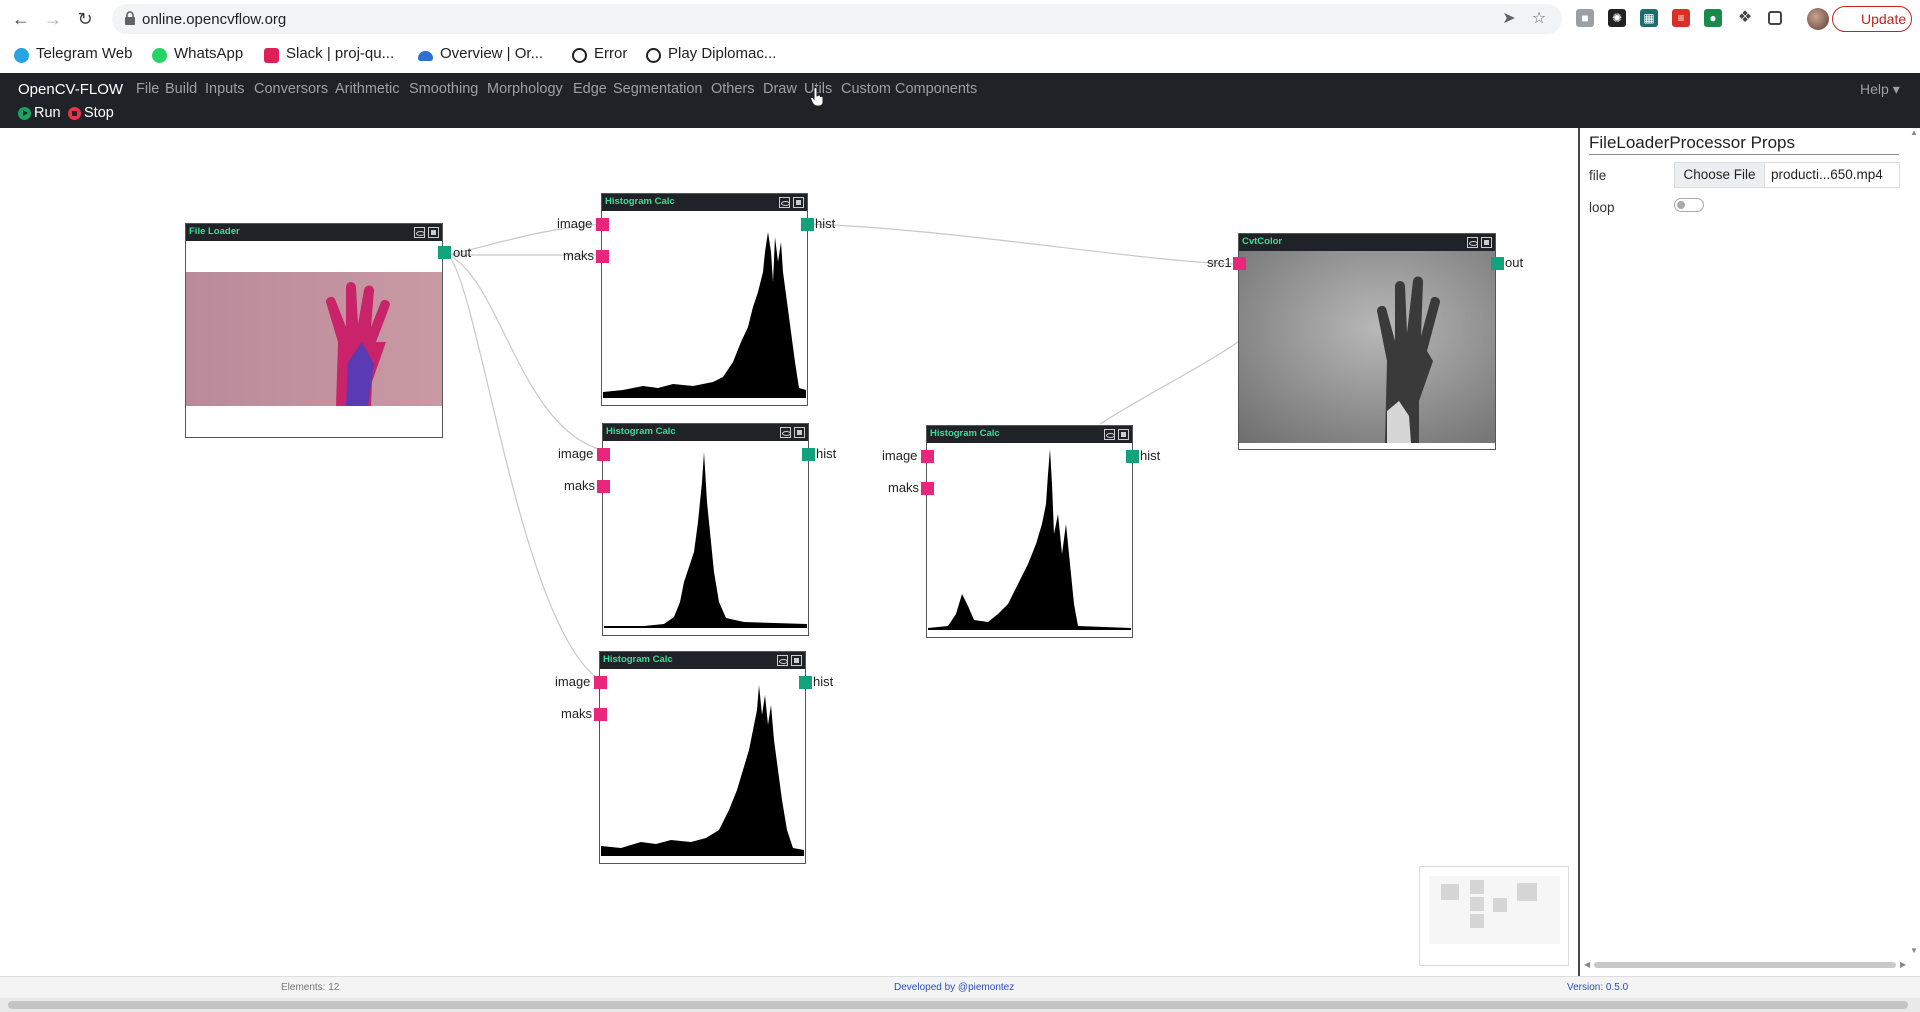  What do you see at coordinates (1649, 18) in the screenshot?
I see `grid-extension-icon: ▦` at bounding box center [1649, 18].